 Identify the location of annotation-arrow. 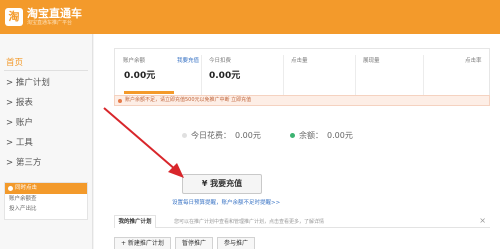
(143, 142).